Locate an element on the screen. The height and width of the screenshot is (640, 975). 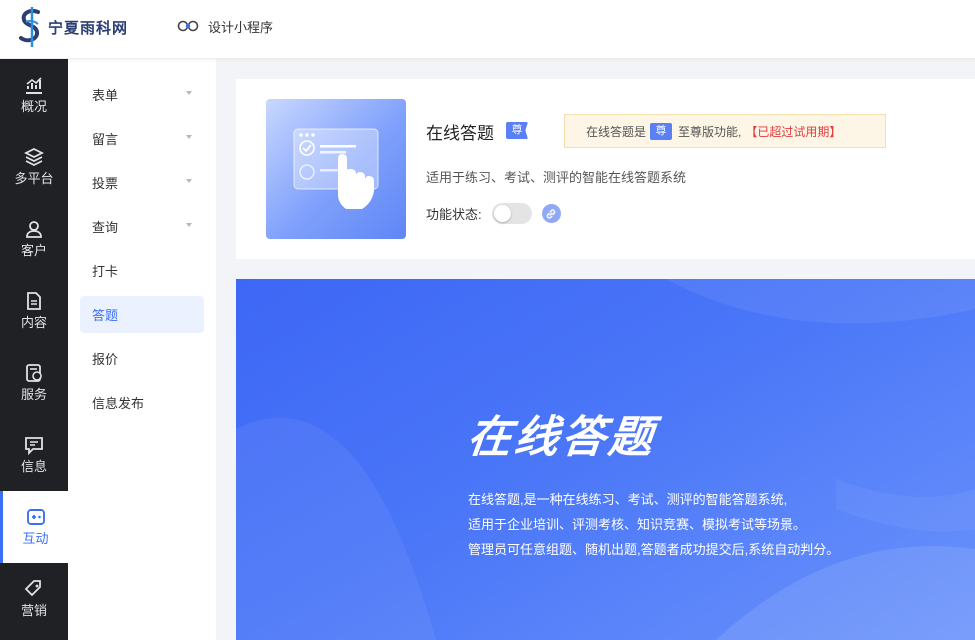
quiz-illustration-icon is located at coordinates (336, 168).